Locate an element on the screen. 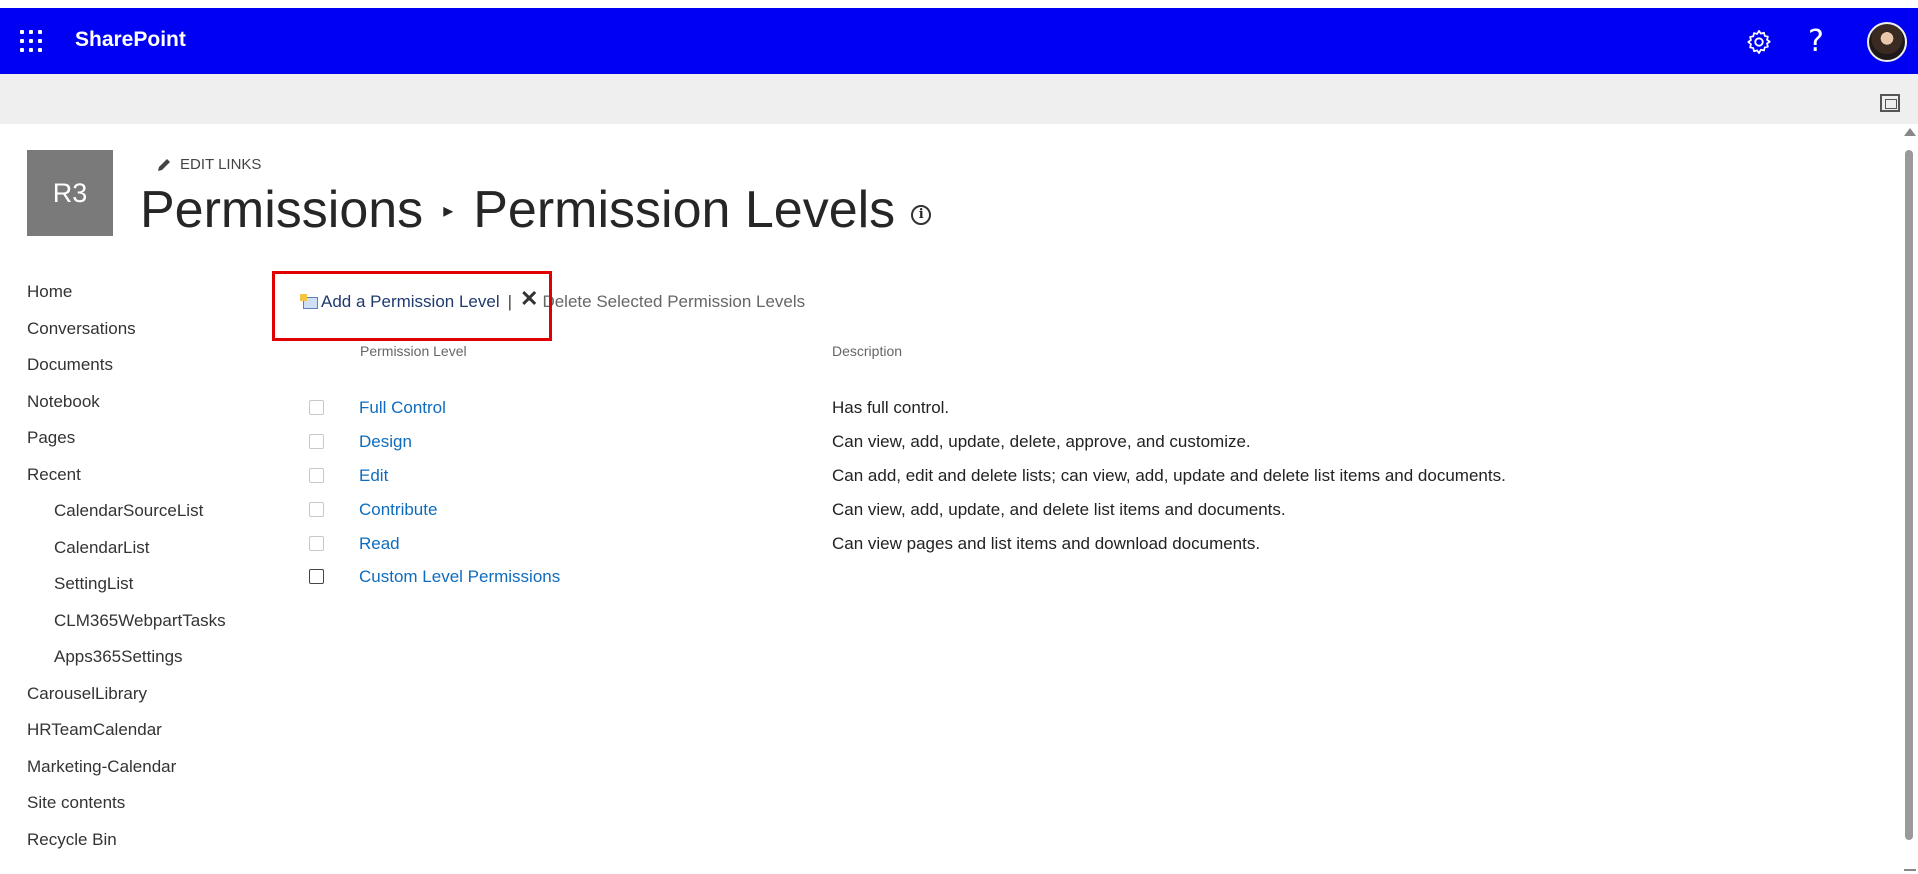  delete-permission-levels-button: Delete Selected Permission Levels is located at coordinates (673, 302).